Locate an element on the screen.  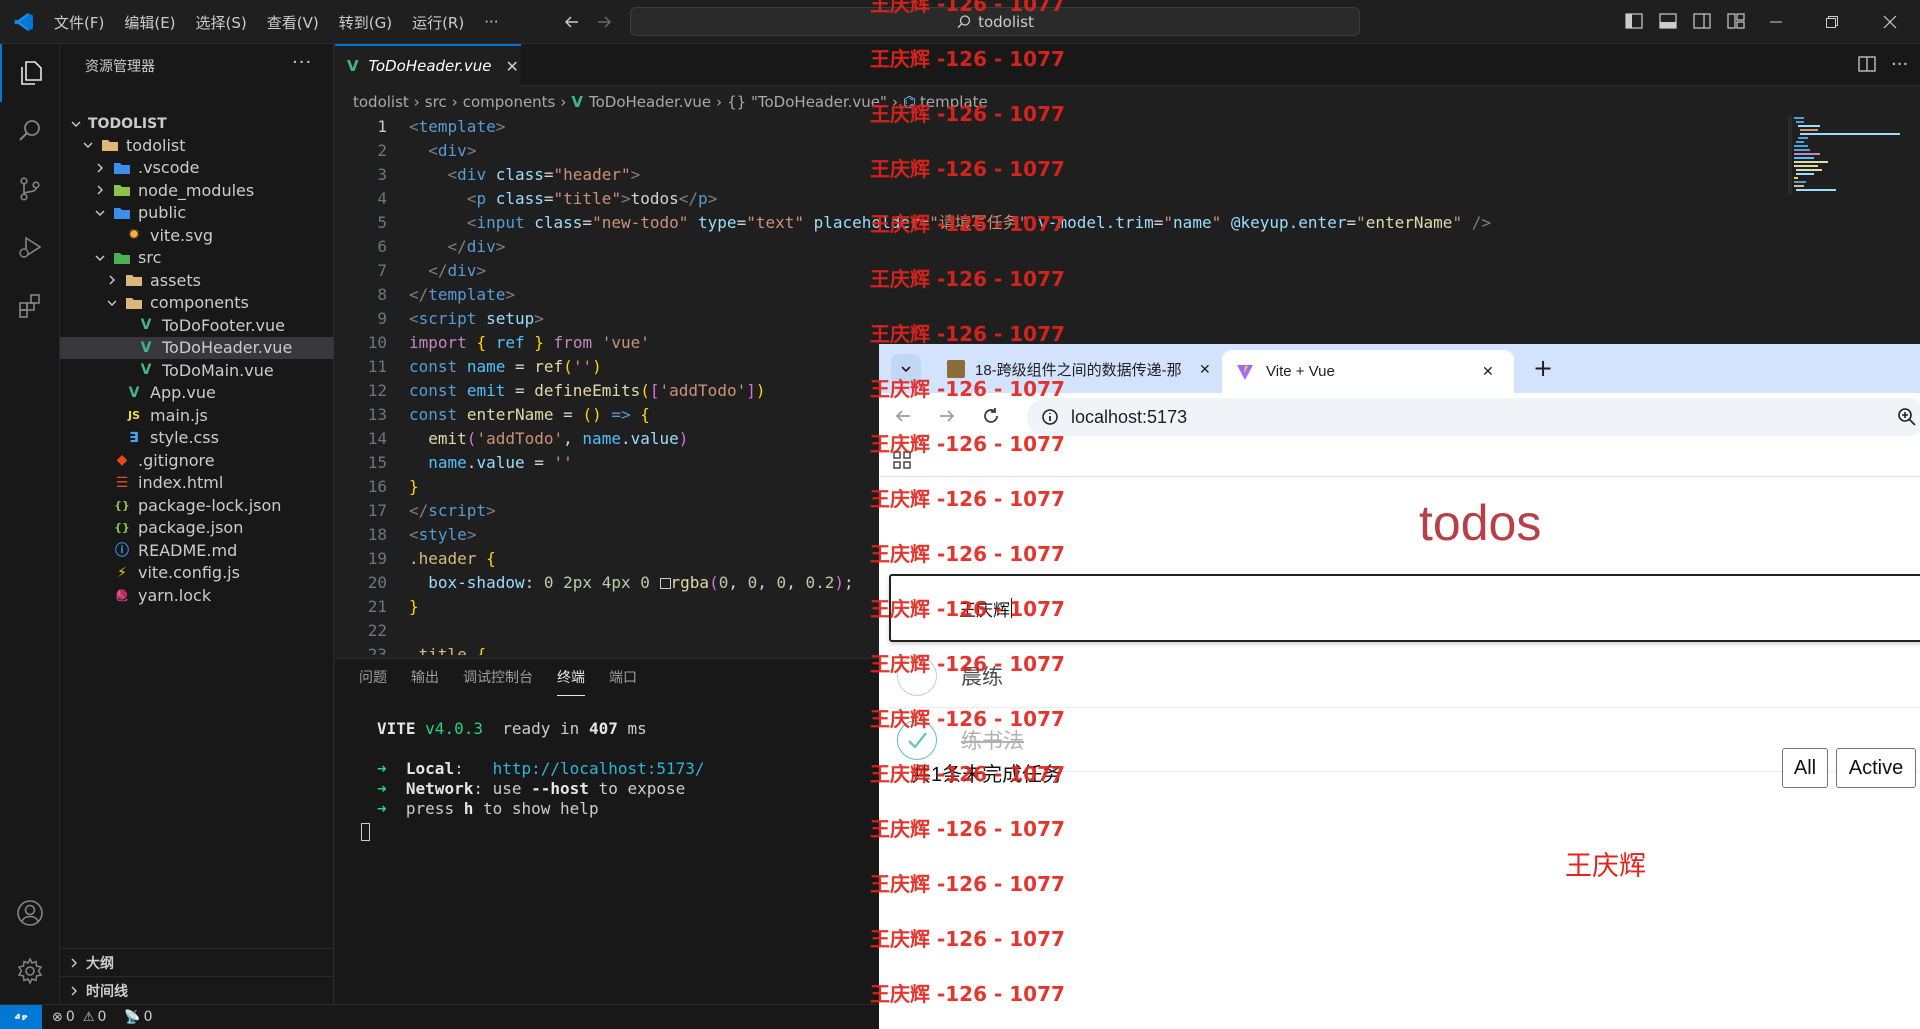
tab-todoheader: V ToDoHeader.vue ✕ is located at coordinates (428, 65).